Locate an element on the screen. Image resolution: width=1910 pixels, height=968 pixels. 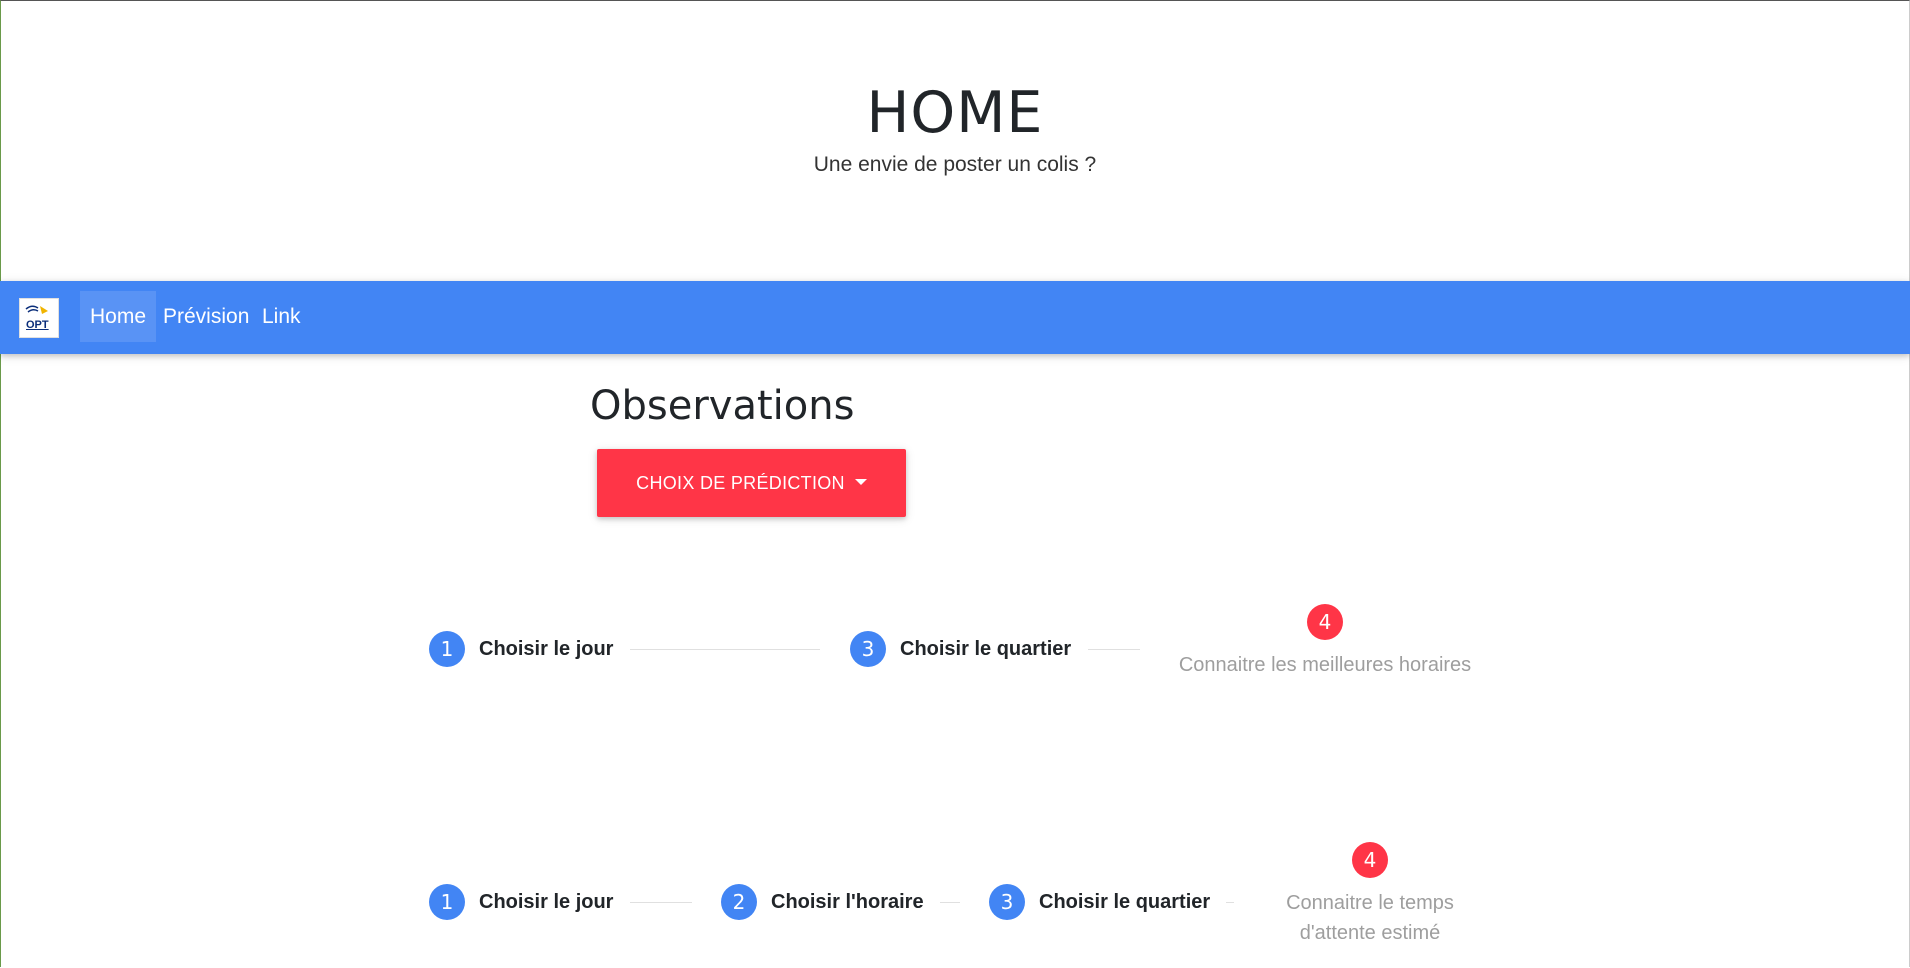
step-label: Connaitre le temps d'attente estimé is located at coordinates (1370, 918).